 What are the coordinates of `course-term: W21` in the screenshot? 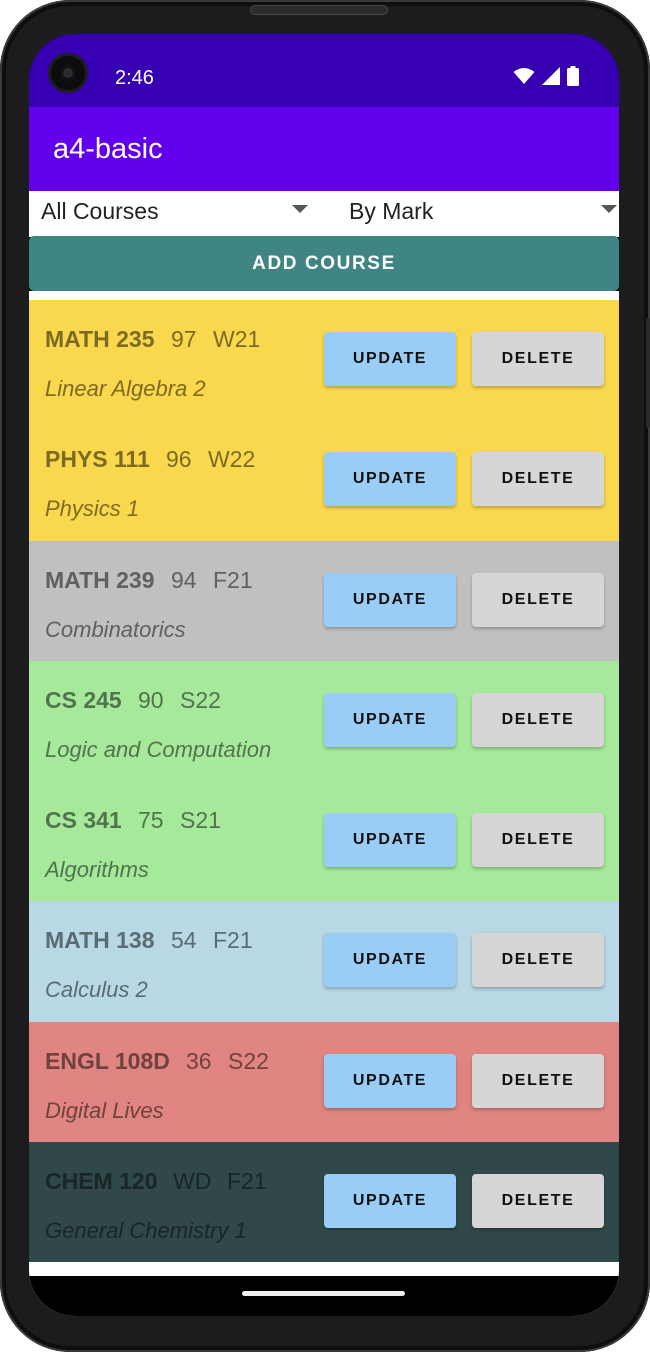 It's located at (237, 339).